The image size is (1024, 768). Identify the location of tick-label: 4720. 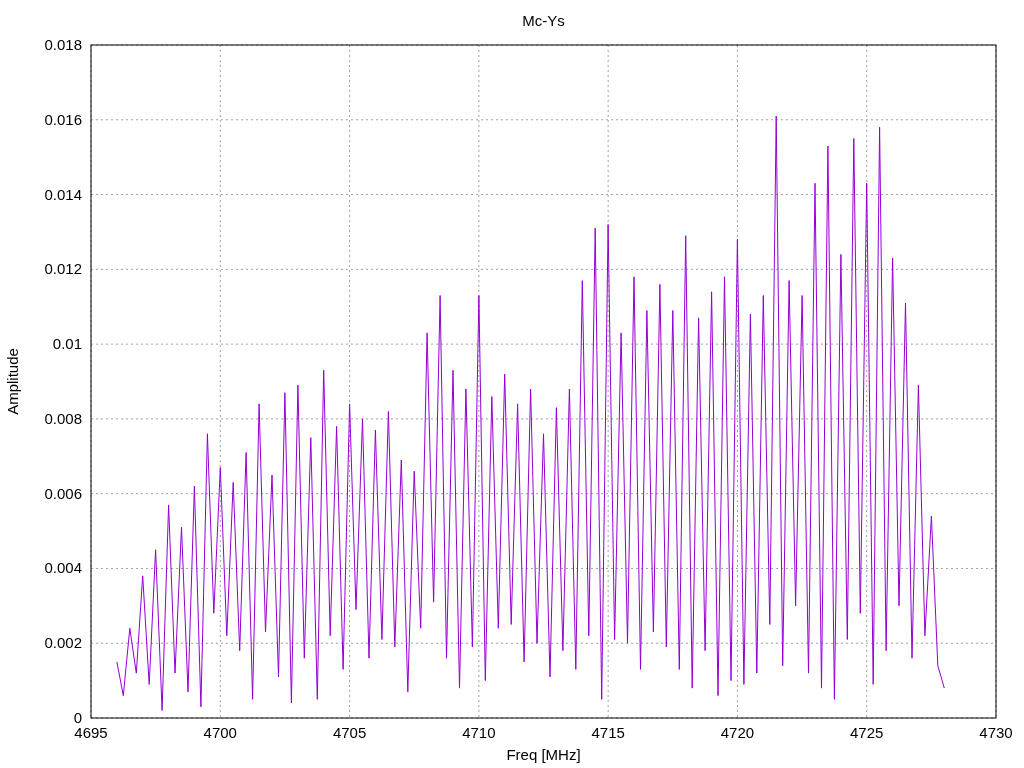
(737, 732).